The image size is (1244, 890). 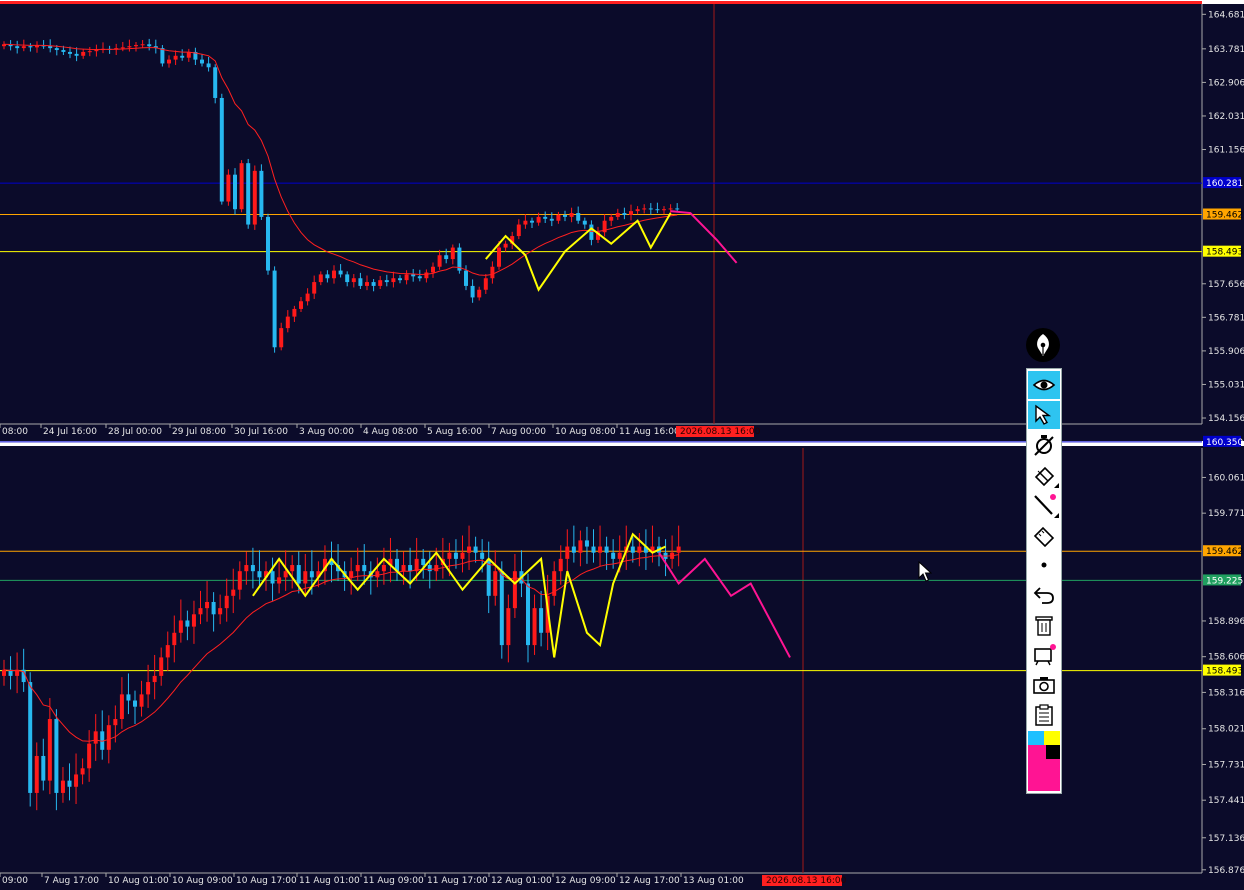 I want to click on price-tick-label: 156.781, so click(x=1226, y=318).